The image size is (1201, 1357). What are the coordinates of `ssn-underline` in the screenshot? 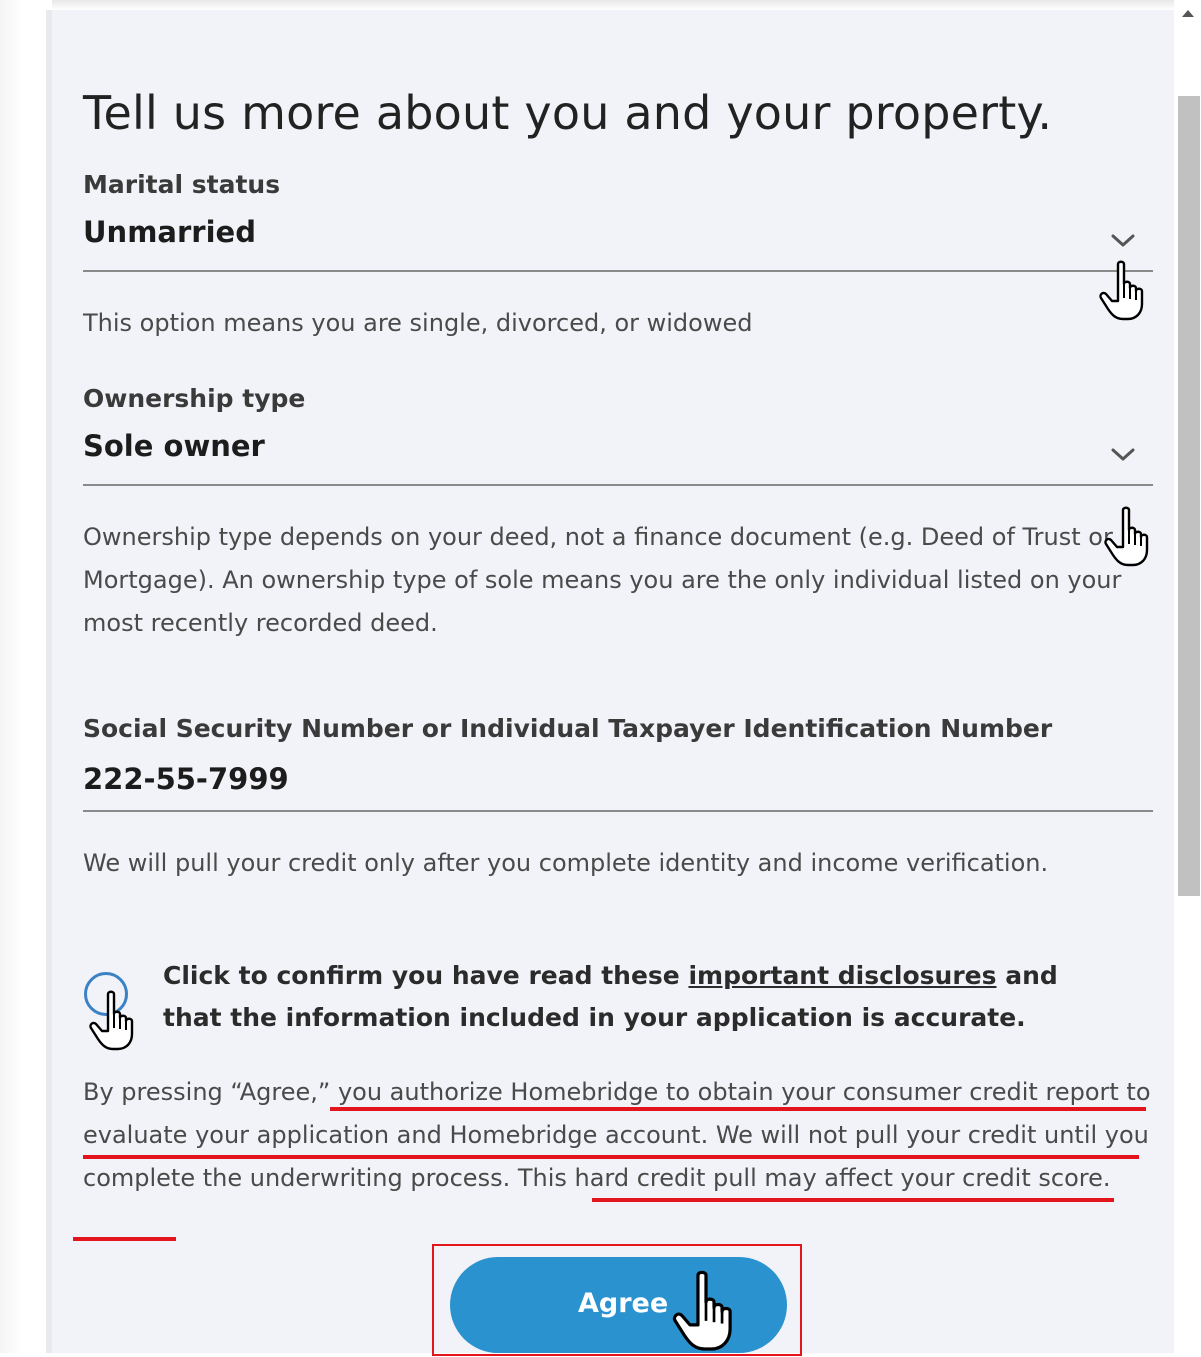 It's located at (618, 811).